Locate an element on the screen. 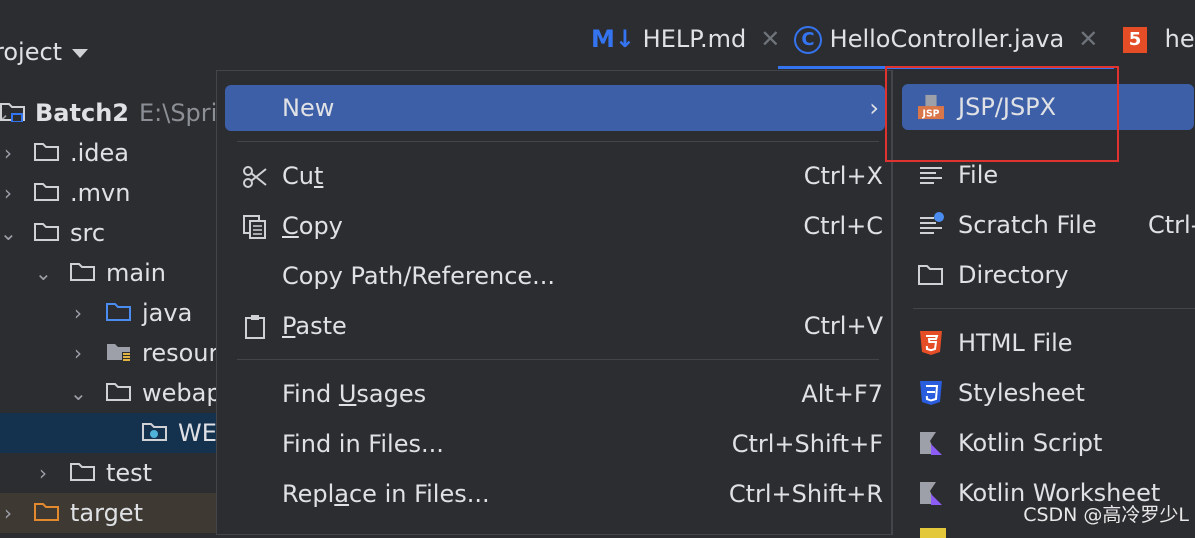 This screenshot has height=538, width=1195. submenu-item-label: Kotlin Script is located at coordinates (1030, 443).